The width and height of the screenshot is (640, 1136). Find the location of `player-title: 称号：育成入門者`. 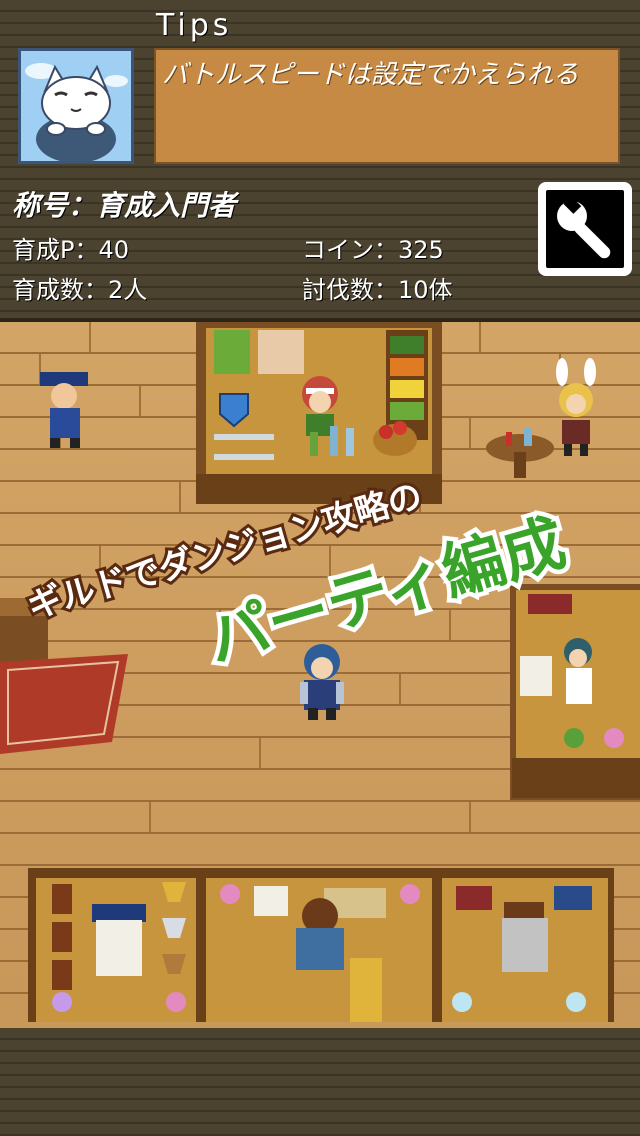

player-title: 称号：育成入門者 is located at coordinates (124, 205).